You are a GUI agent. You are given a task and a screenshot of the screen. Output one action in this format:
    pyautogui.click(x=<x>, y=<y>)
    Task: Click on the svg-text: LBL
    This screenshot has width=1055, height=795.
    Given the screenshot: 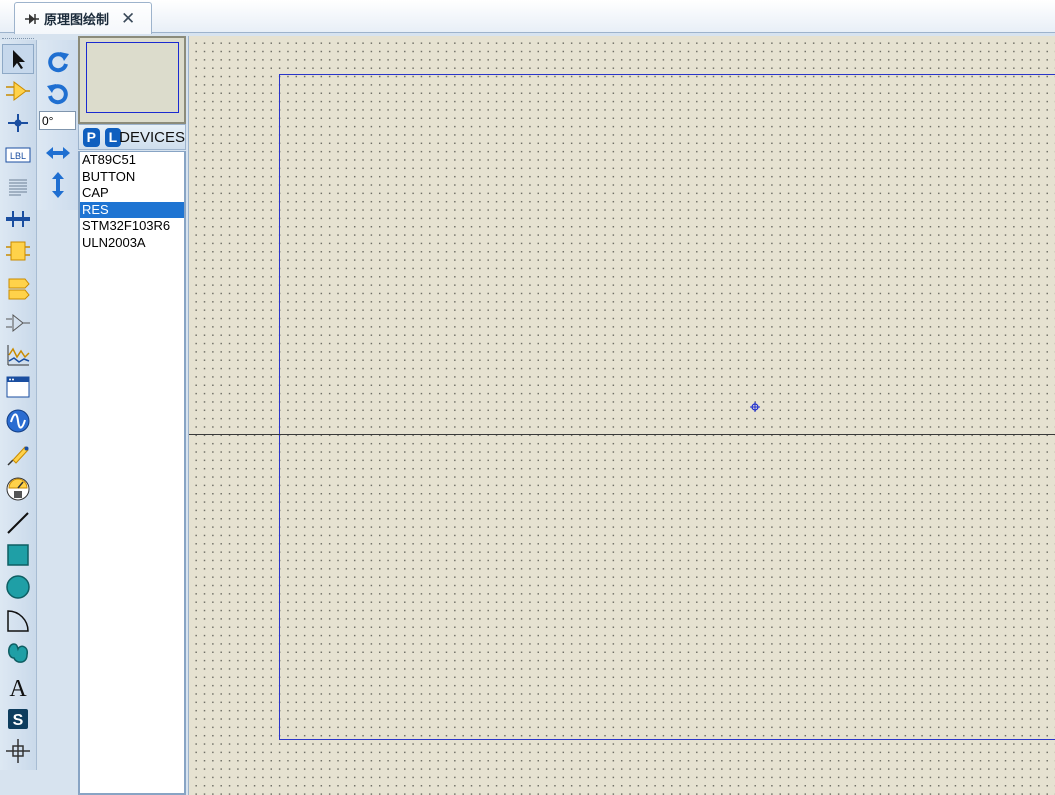 What is the action you would take?
    pyautogui.click(x=18, y=156)
    